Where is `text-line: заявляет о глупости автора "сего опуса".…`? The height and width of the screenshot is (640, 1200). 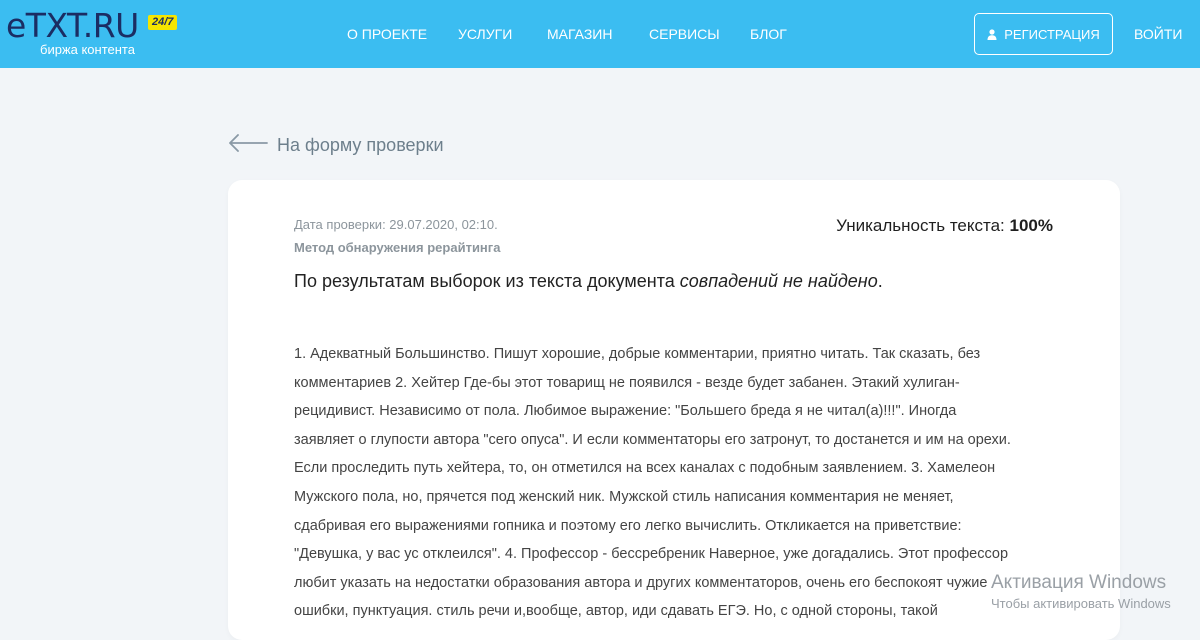
text-line: заявляет о глупости автора "сего опуса".… is located at coordinates (652, 439).